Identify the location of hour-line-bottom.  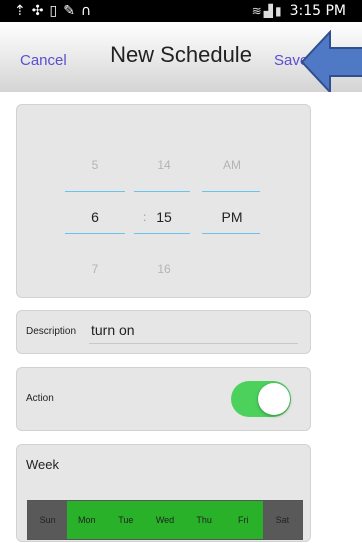
(95, 233).